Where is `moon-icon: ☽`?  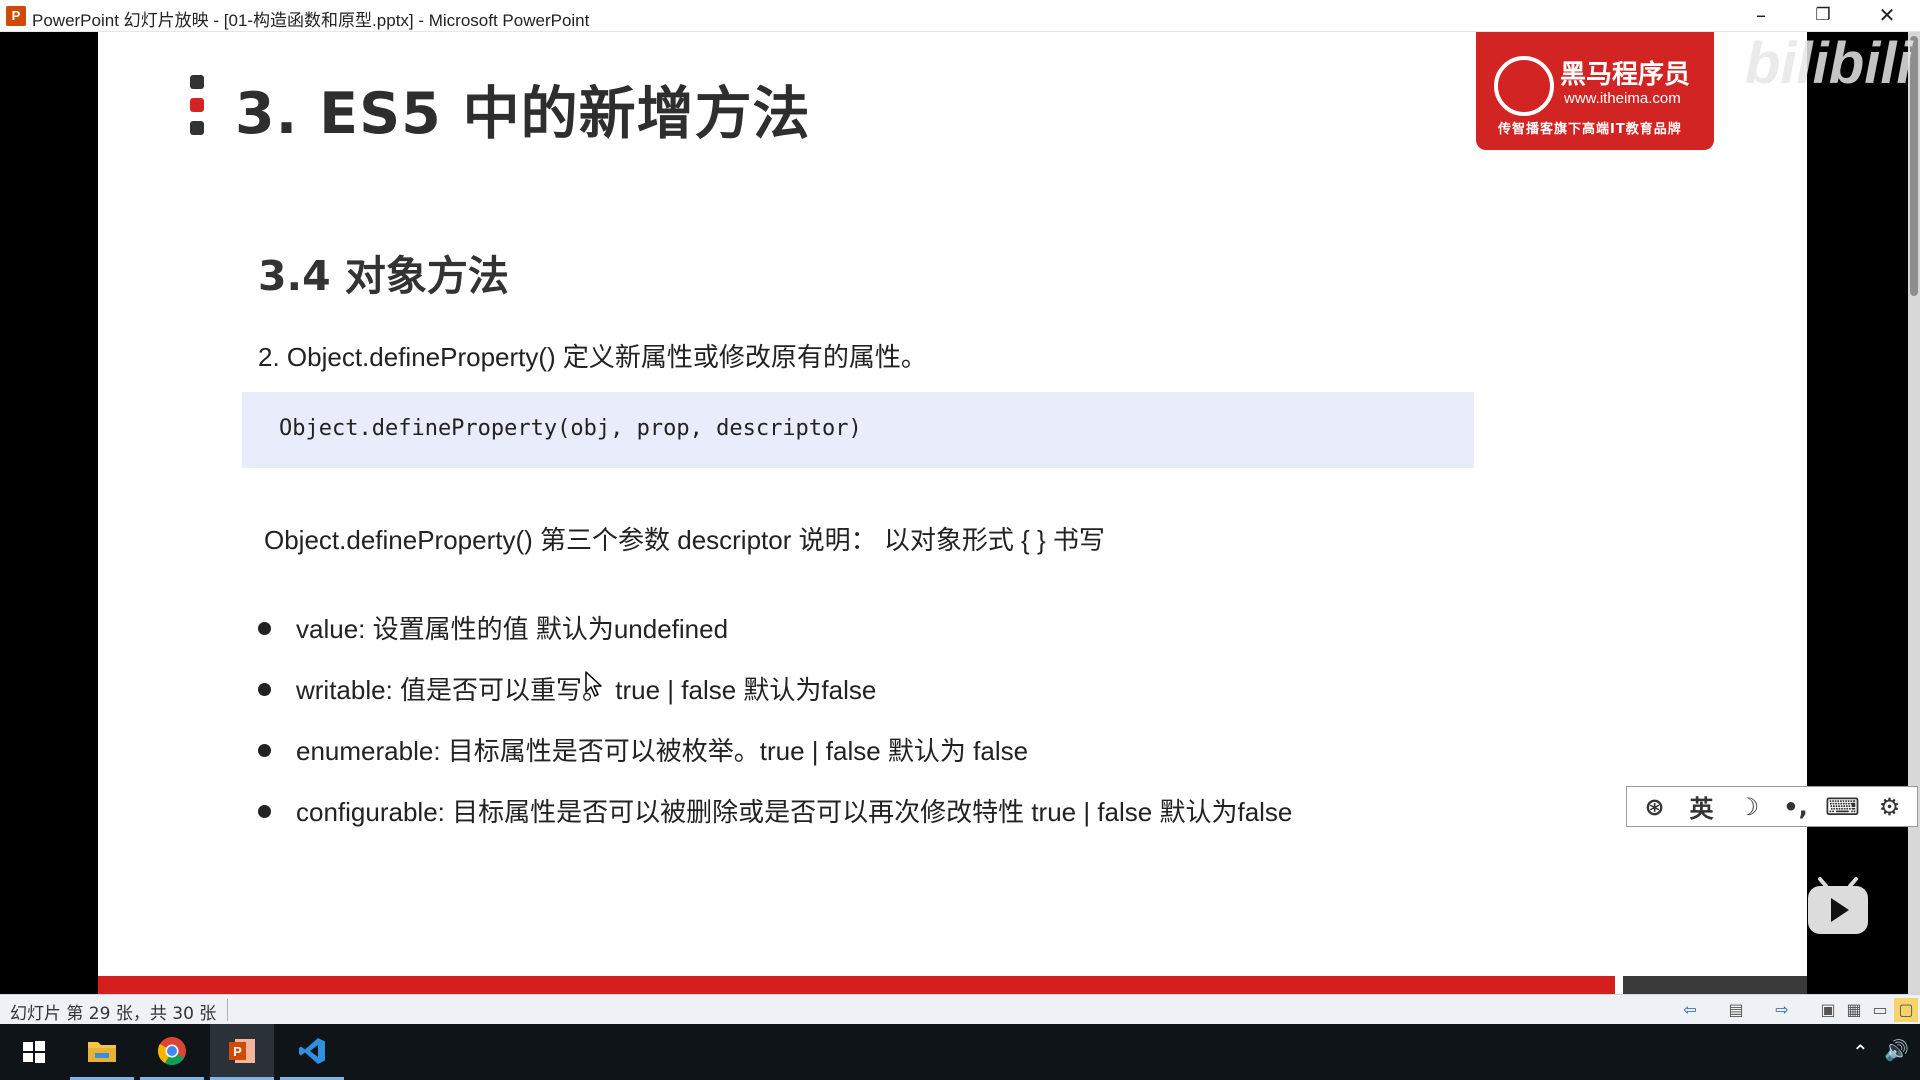
moon-icon: ☽ is located at coordinates (1749, 807).